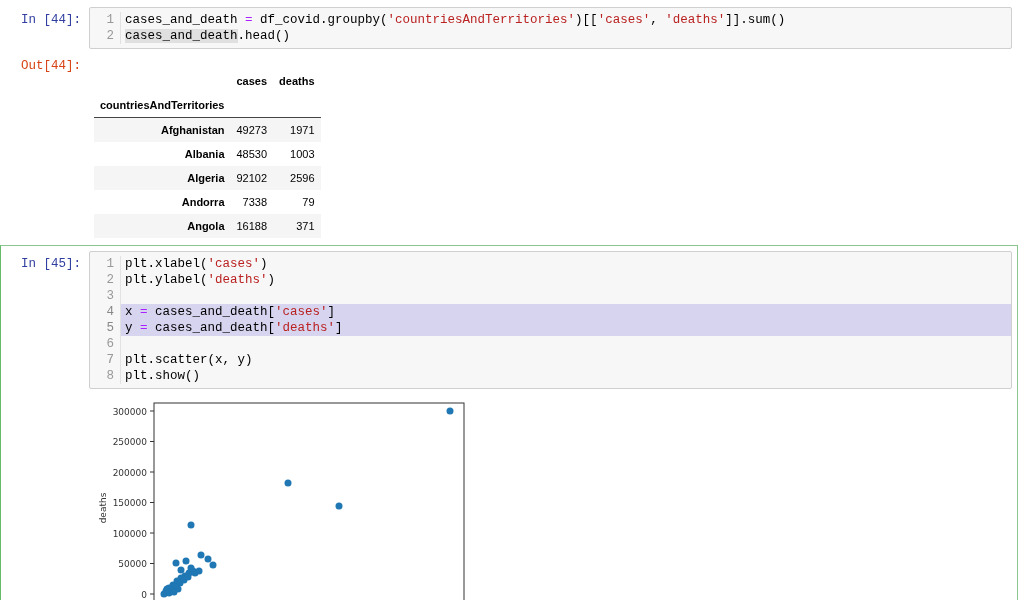 The width and height of the screenshot is (1024, 600). I want to click on row-label: Andorra, so click(203, 202).